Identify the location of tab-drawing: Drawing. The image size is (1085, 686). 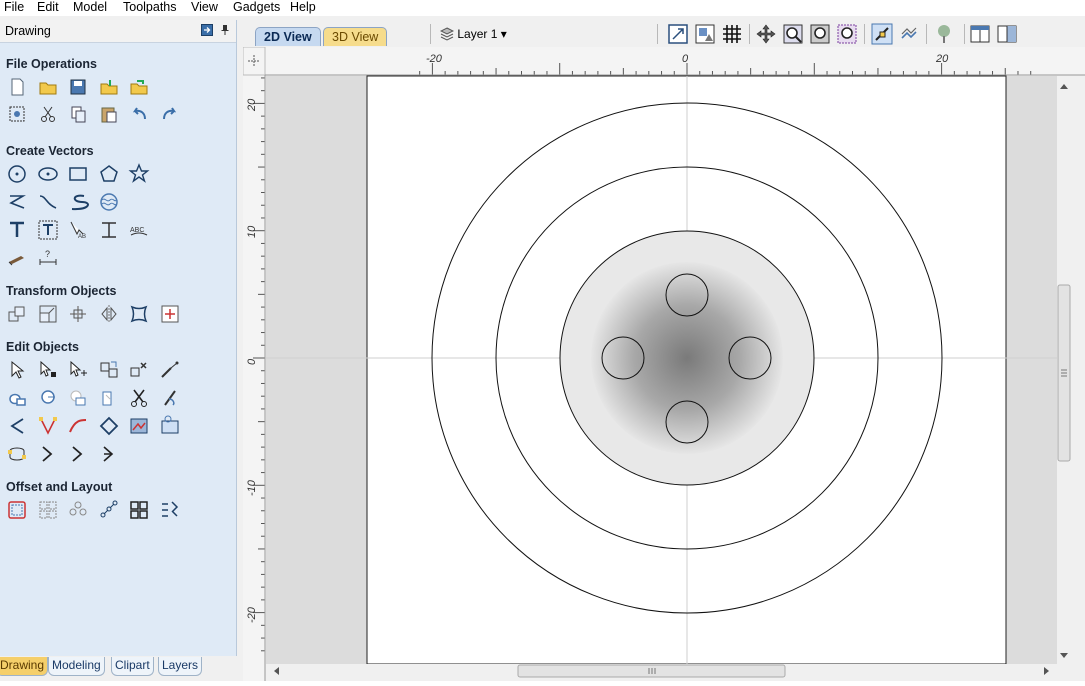
(24, 666).